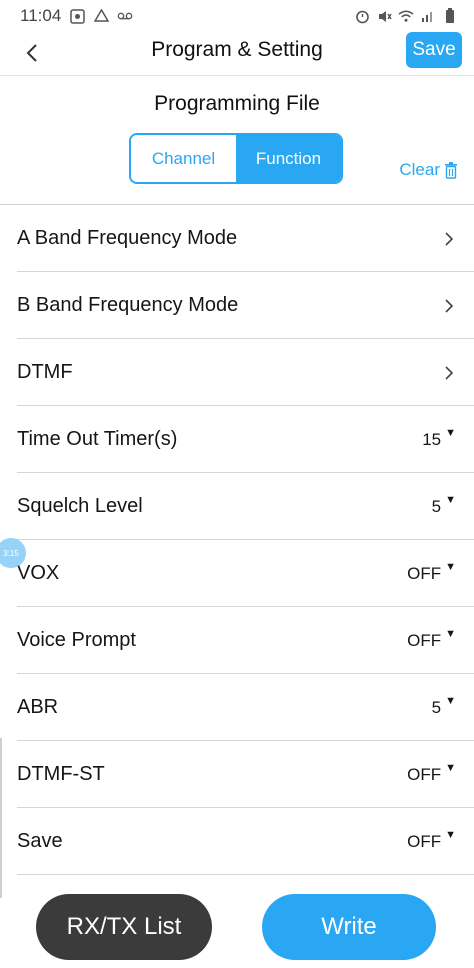 The width and height of the screenshot is (474, 968). What do you see at coordinates (237, 103) in the screenshot?
I see `section-title: Programming File` at bounding box center [237, 103].